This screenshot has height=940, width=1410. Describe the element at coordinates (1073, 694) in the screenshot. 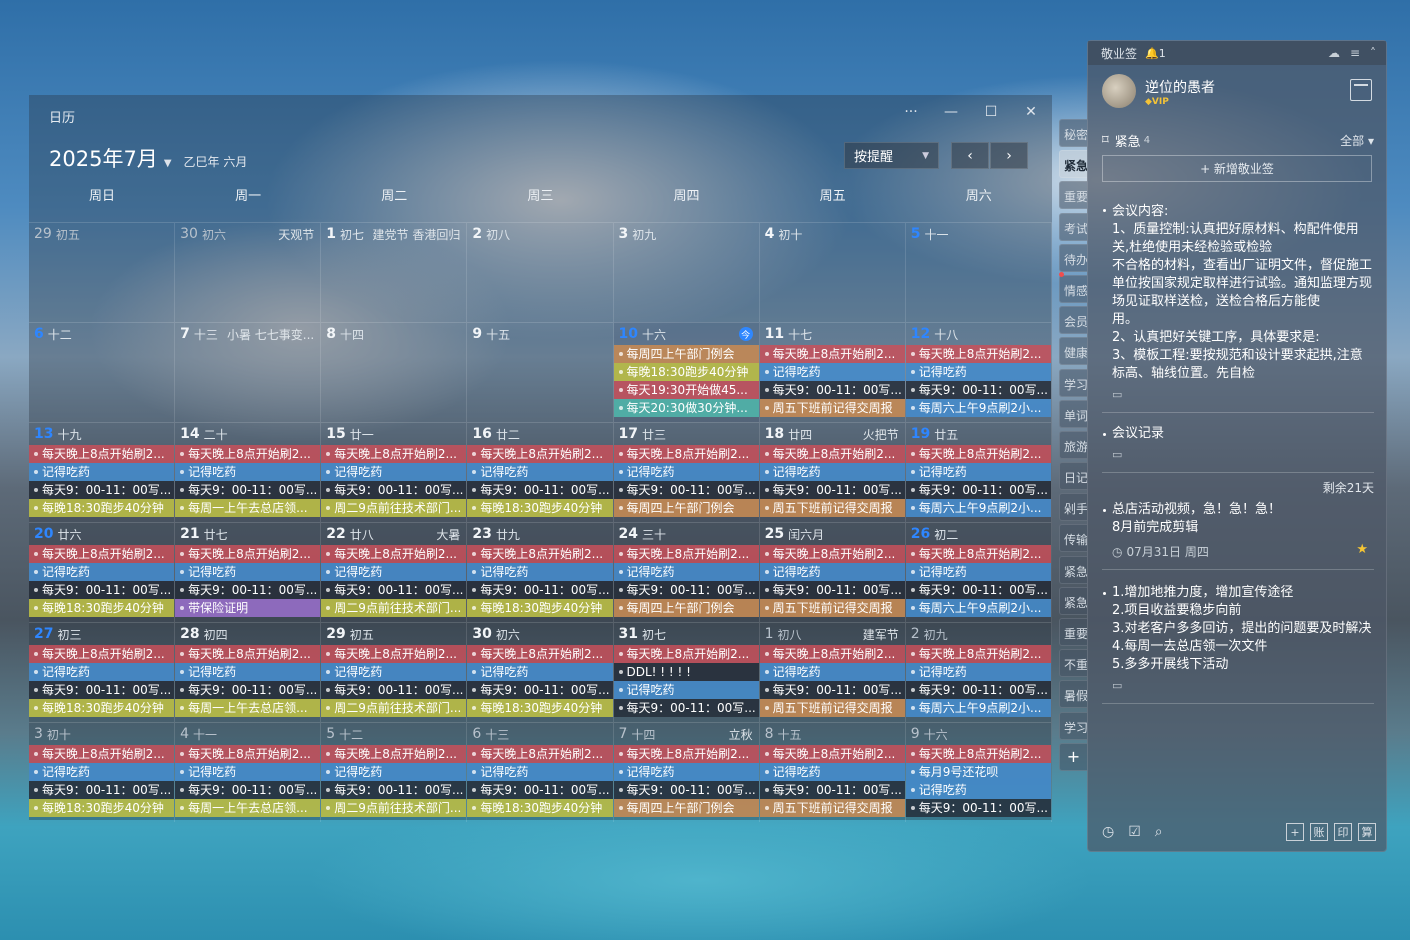

I see `category-tab: 暑假` at that location.